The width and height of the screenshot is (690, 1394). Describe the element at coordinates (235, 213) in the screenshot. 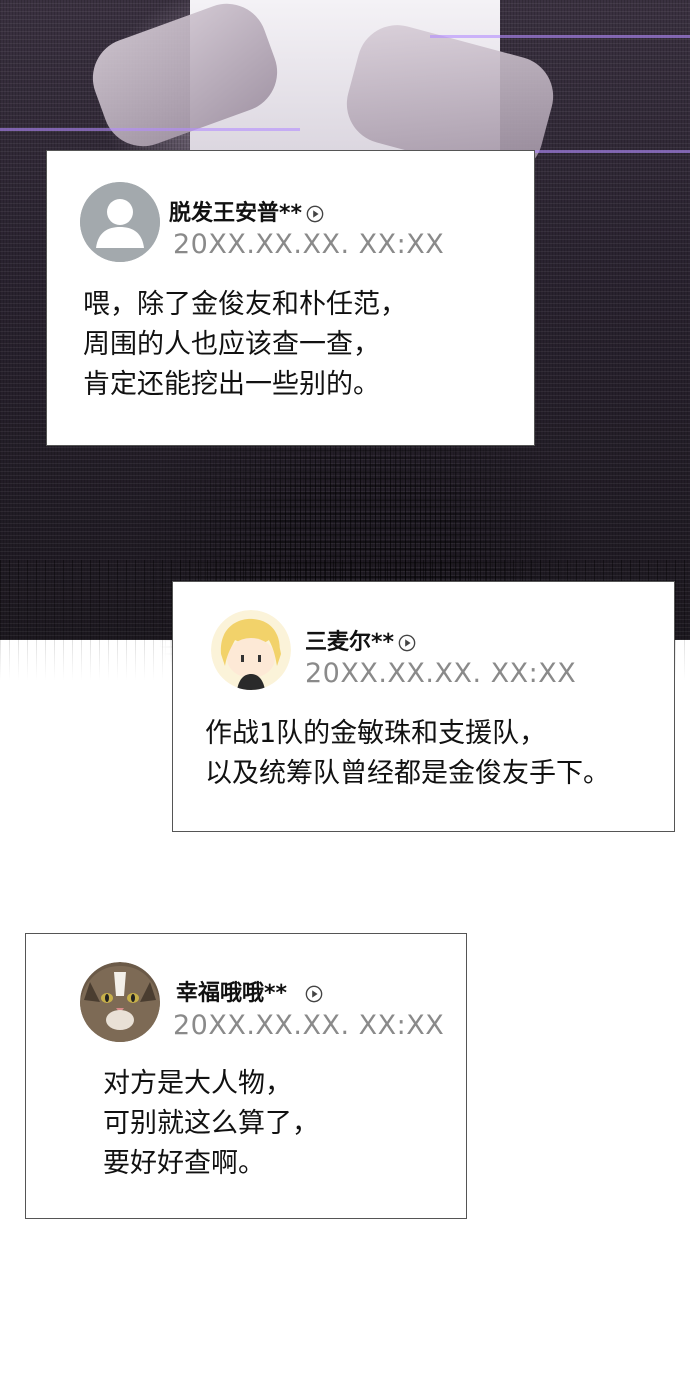

I see `username-text: 脱发王安普**` at that location.